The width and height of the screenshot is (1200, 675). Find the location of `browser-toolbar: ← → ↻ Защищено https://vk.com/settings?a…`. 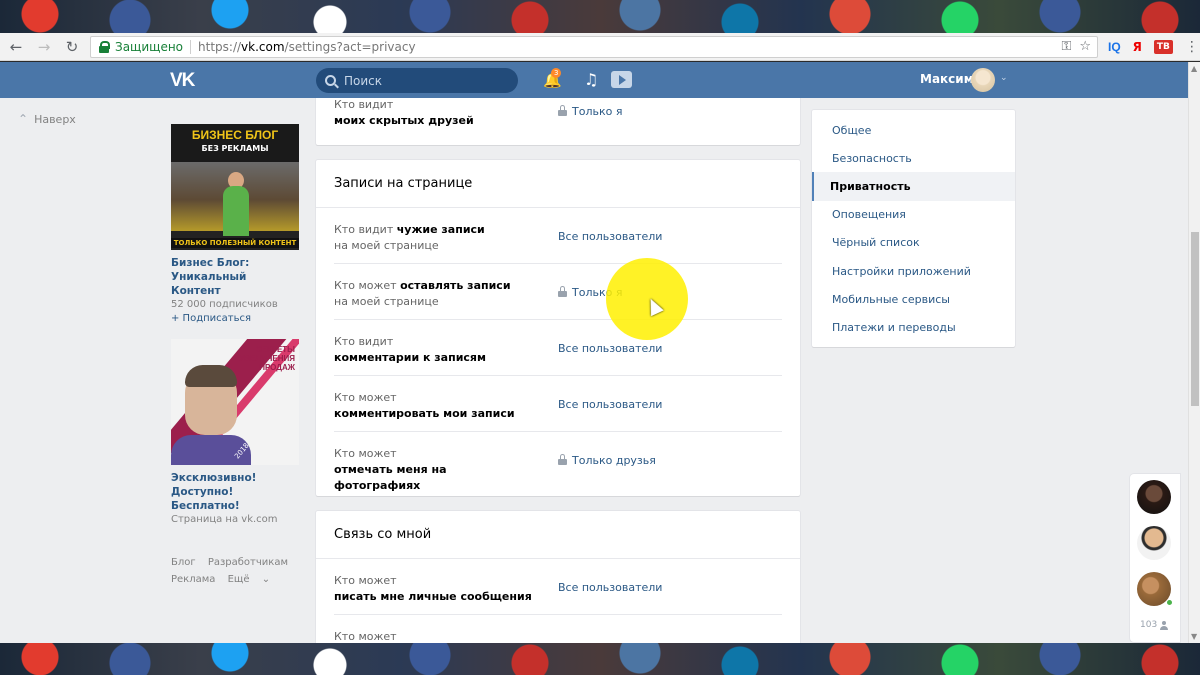

browser-toolbar: ← → ↻ Защищено https://vk.com/settings?a… is located at coordinates (600, 47).